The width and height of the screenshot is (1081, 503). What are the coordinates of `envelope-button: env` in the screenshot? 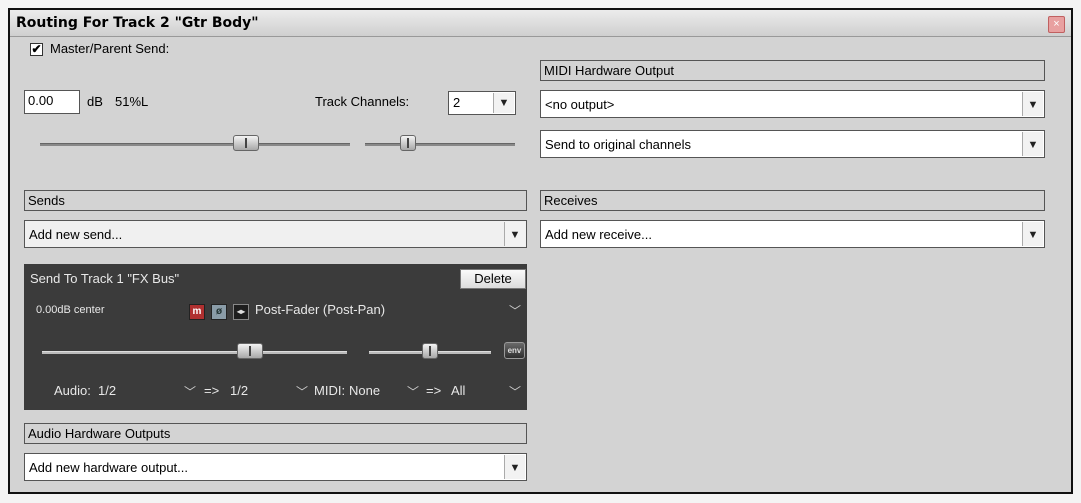 It's located at (514, 350).